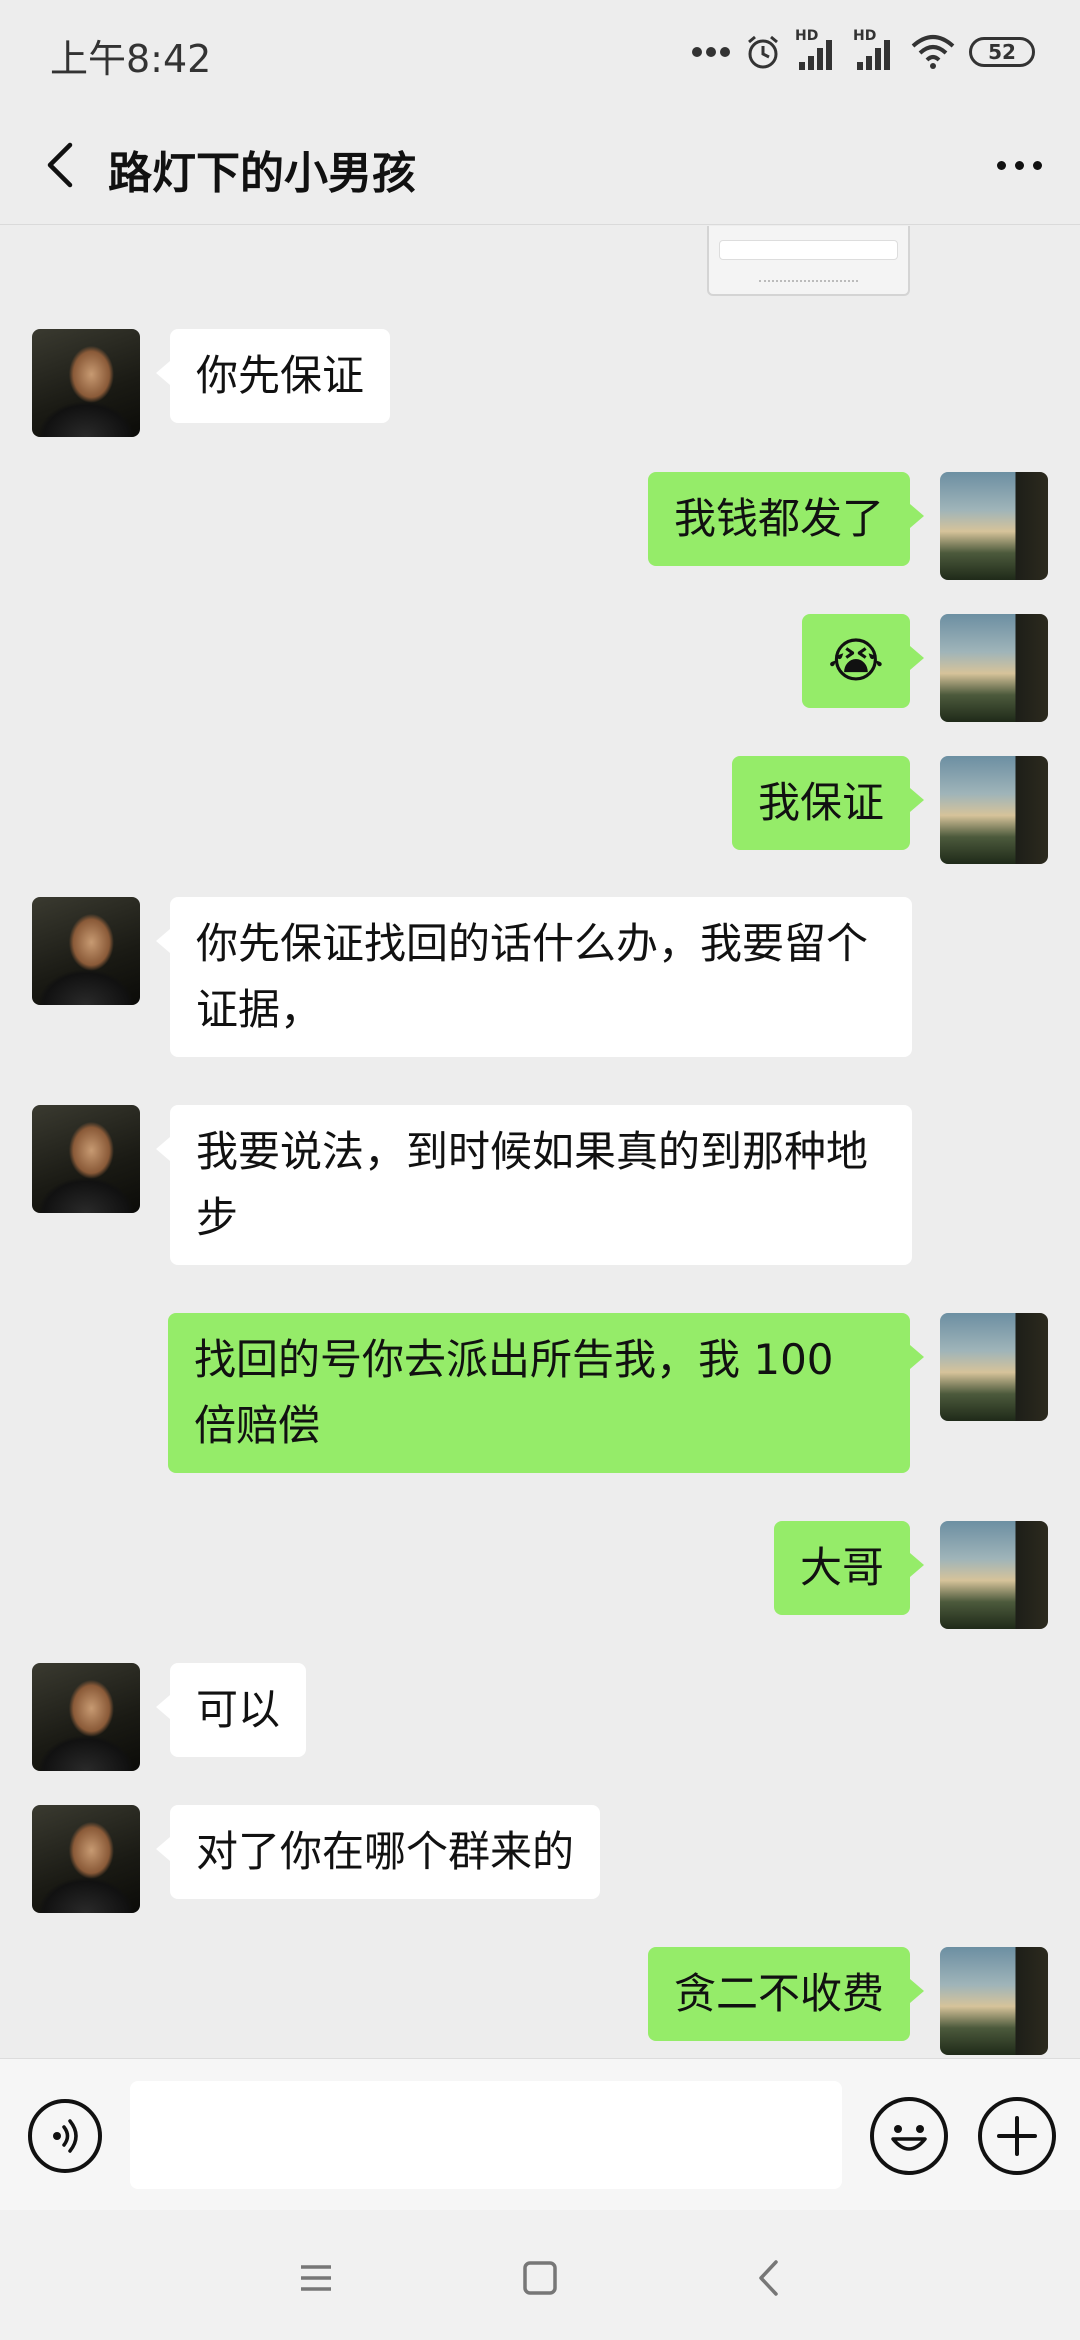 The width and height of the screenshot is (1080, 2340). What do you see at coordinates (534, 977) in the screenshot?
I see `message-bubble-peer: 你先保证找回的话什么办，我要留个证据，` at bounding box center [534, 977].